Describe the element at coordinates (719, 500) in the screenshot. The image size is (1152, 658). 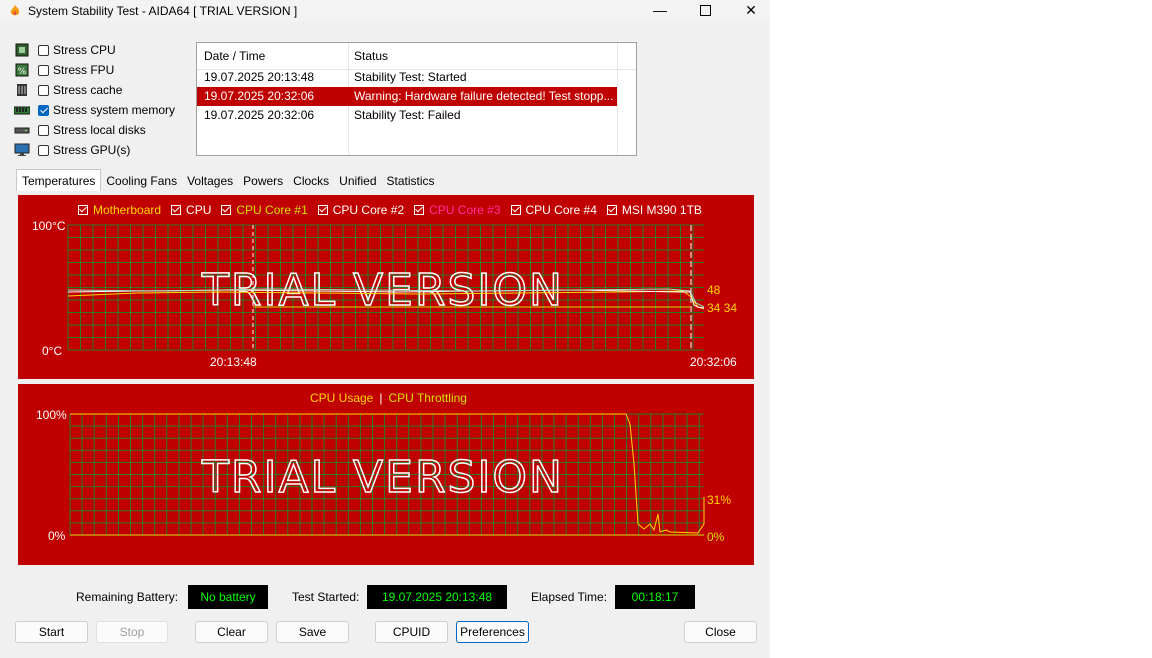
I see `current-usage-value: 31%` at that location.